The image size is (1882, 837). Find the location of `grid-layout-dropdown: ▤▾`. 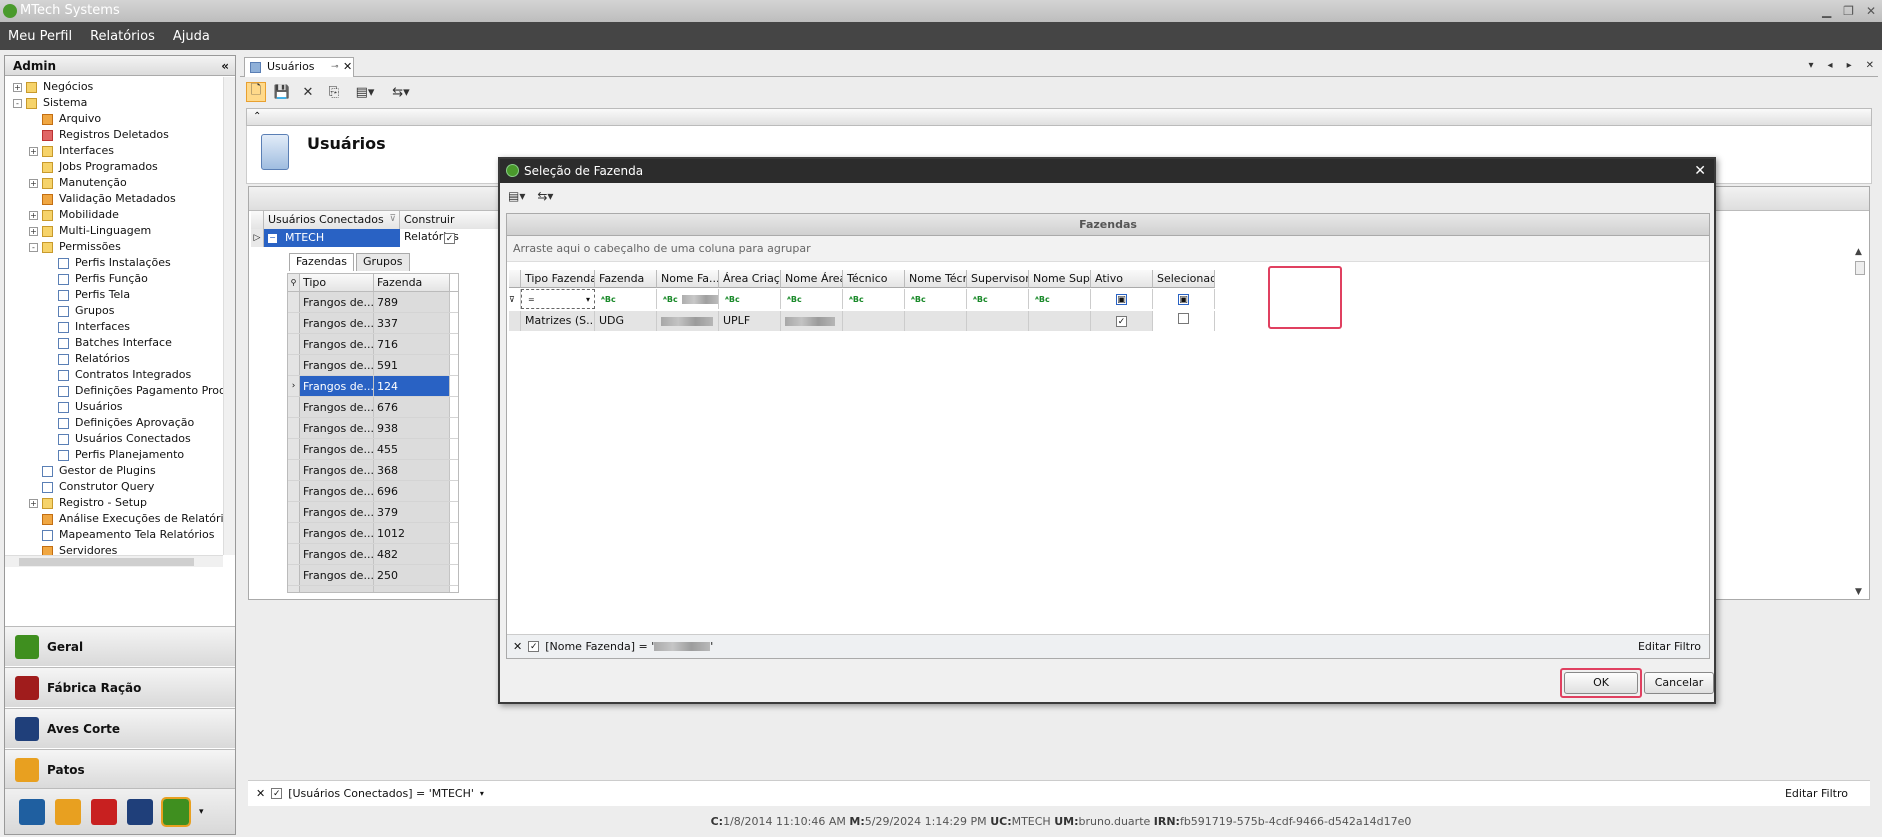

grid-layout-dropdown: ▤▾ is located at coordinates (516, 196).